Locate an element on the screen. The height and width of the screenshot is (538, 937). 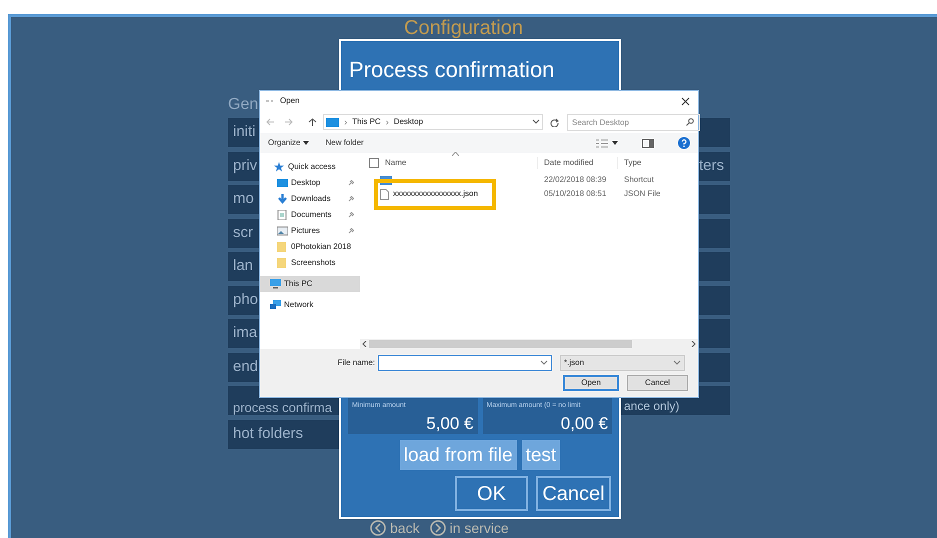
nav-item: Documents is located at coordinates (310, 215).